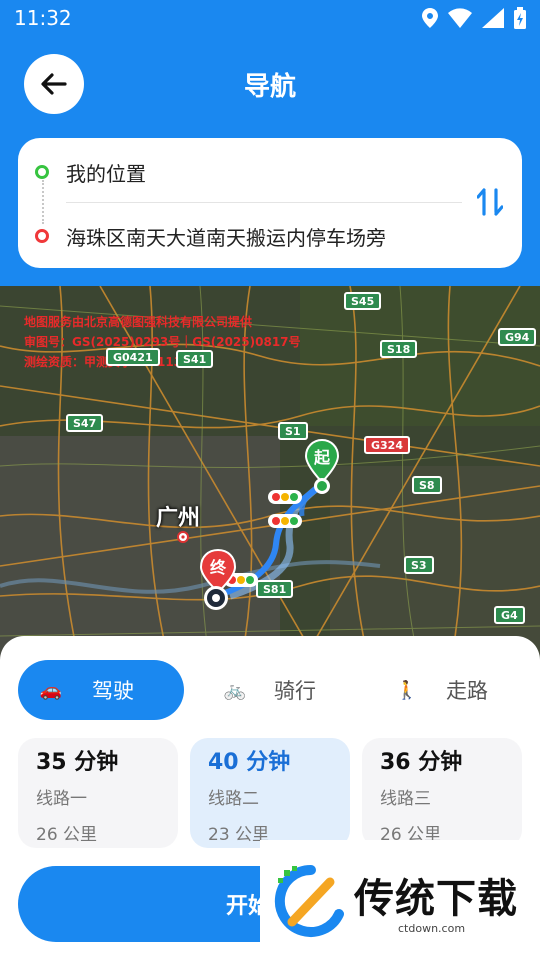 Image resolution: width=540 pixels, height=960 pixels. What do you see at coordinates (322, 468) in the screenshot?
I see `start-marker: 起` at bounding box center [322, 468].